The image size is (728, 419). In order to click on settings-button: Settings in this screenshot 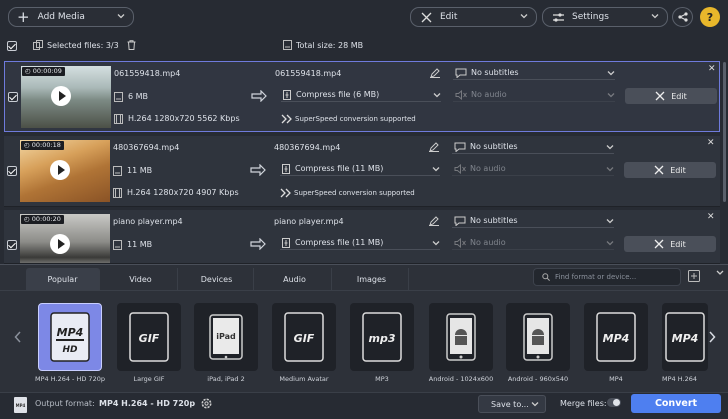, I will do `click(605, 17)`.